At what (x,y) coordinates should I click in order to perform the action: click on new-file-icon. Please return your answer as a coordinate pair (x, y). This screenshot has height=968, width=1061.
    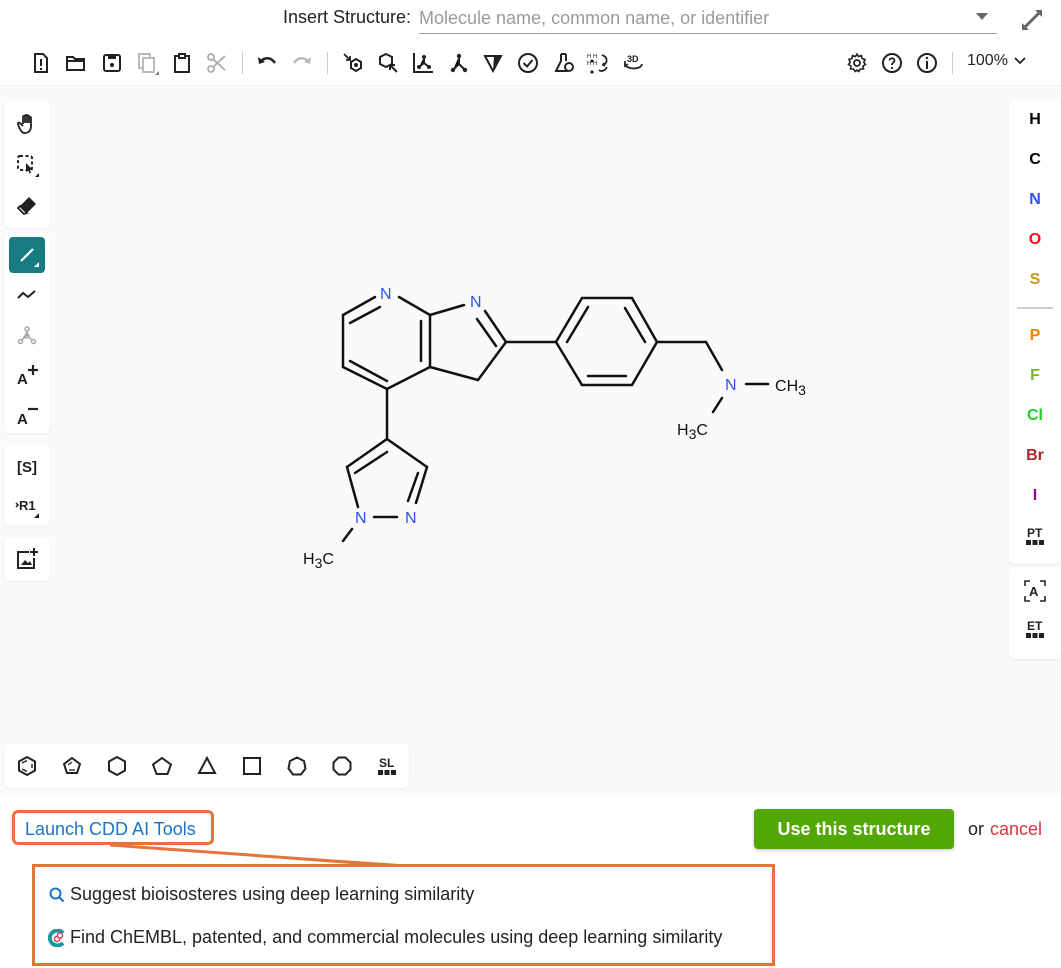
    Looking at the image, I should click on (41, 63).